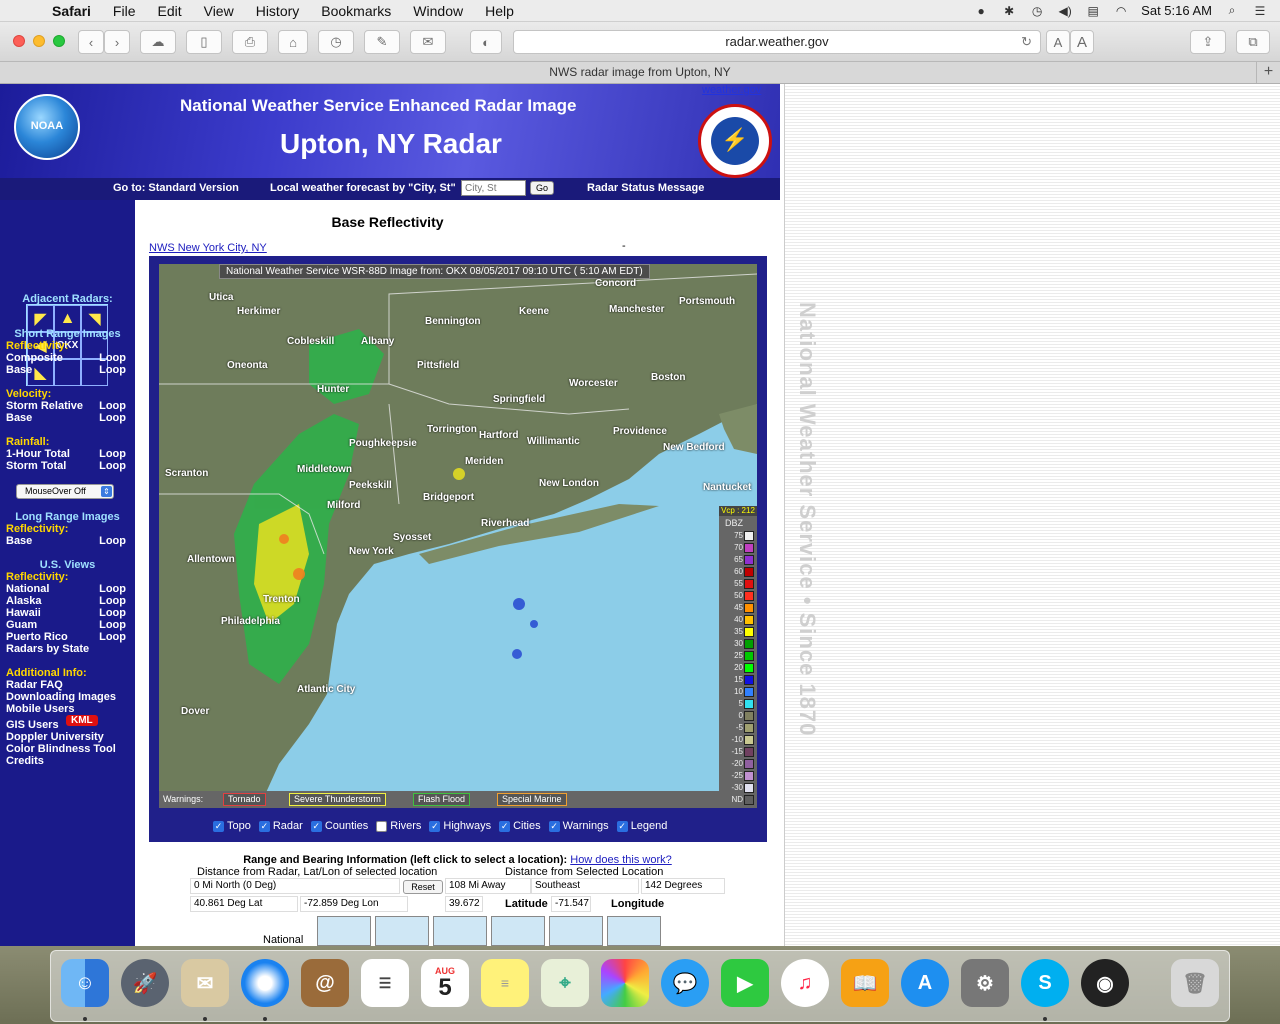  I want to click on menu-edit: Edit, so click(169, 11).